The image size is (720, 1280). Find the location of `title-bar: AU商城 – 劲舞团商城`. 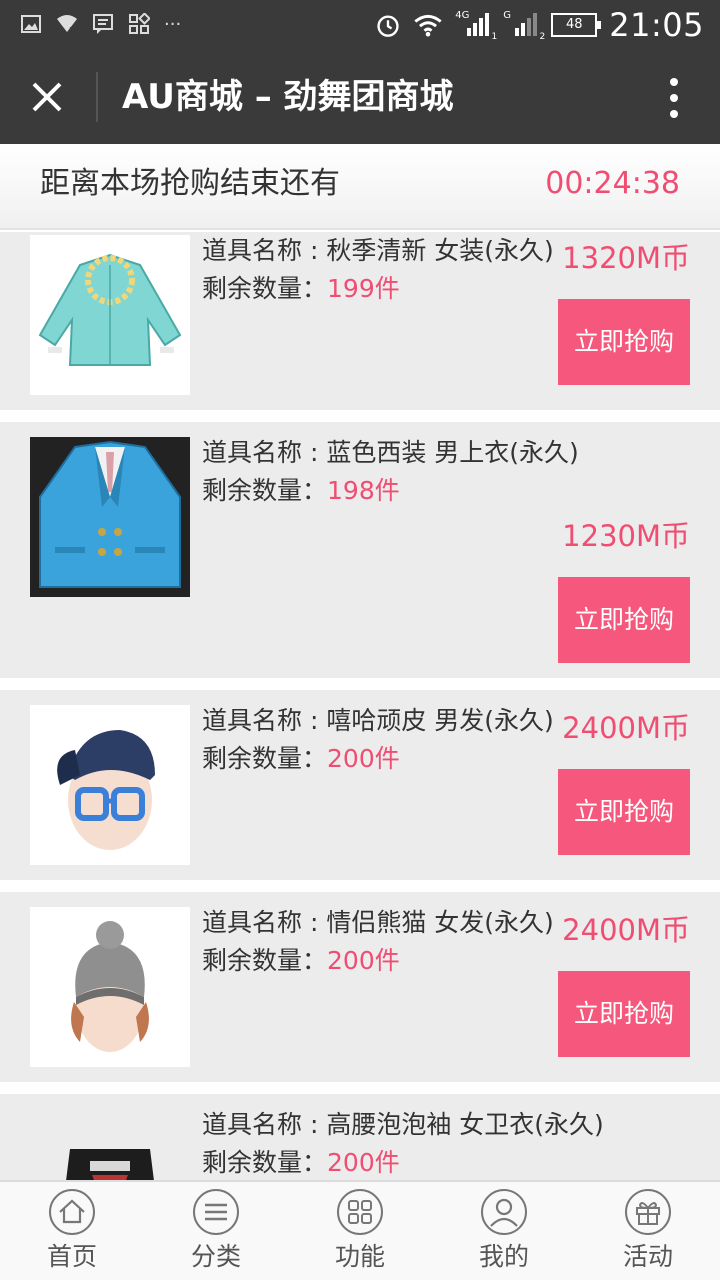

title-bar: AU商城 – 劲舞团商城 is located at coordinates (360, 97).